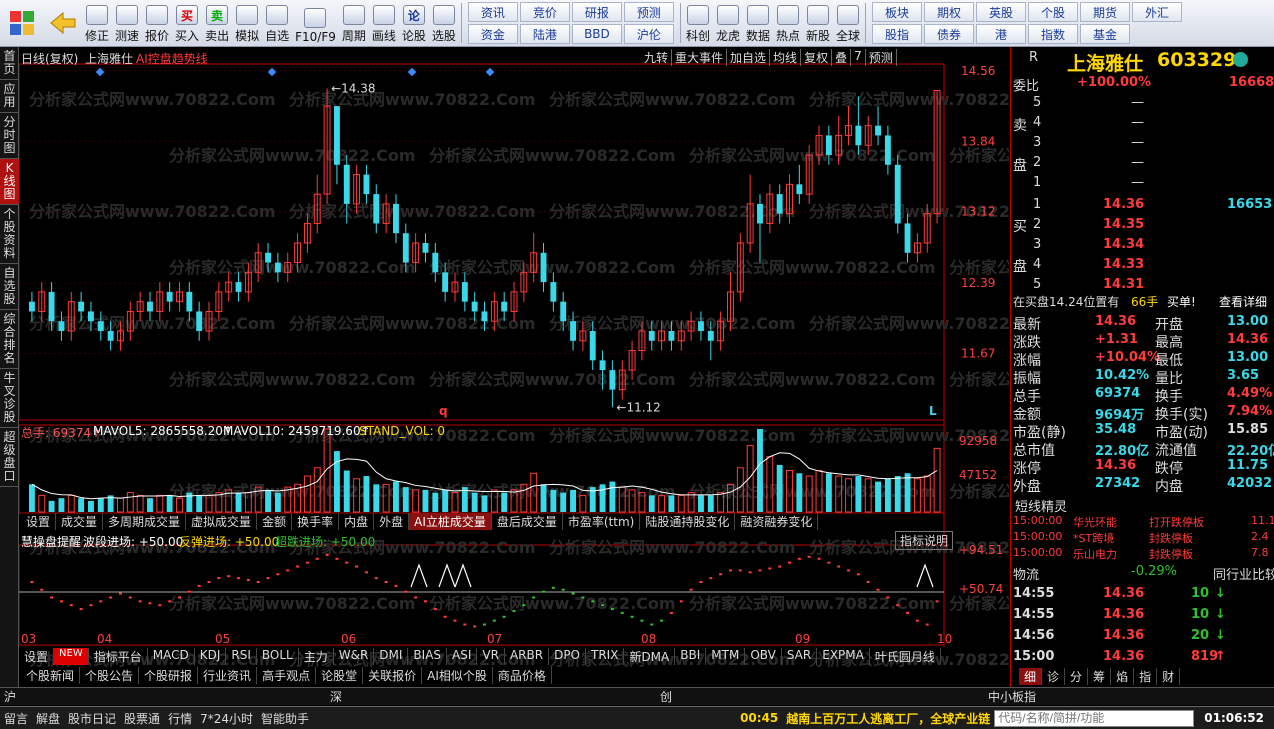  Describe the element at coordinates (1169, 676) in the screenshot. I see `quote-tab-6: 财` at that location.